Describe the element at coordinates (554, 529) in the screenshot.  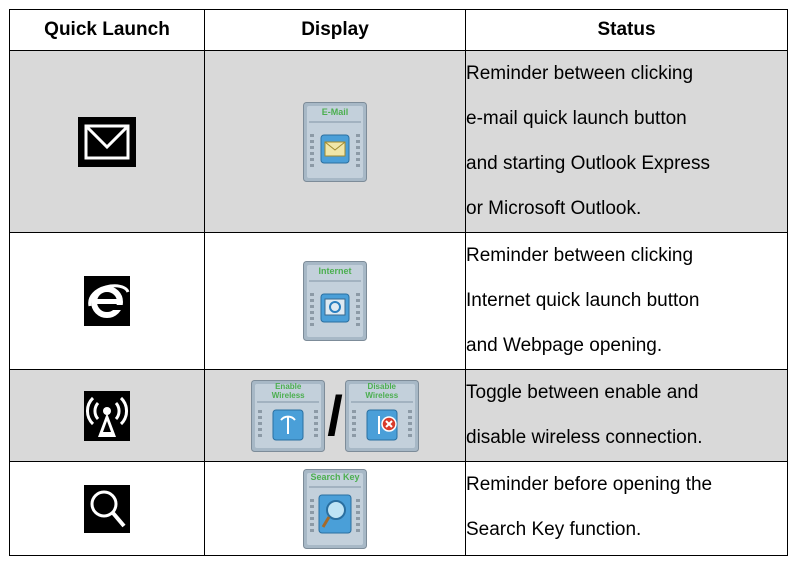
I see `status-line: Search Key function.` at that location.